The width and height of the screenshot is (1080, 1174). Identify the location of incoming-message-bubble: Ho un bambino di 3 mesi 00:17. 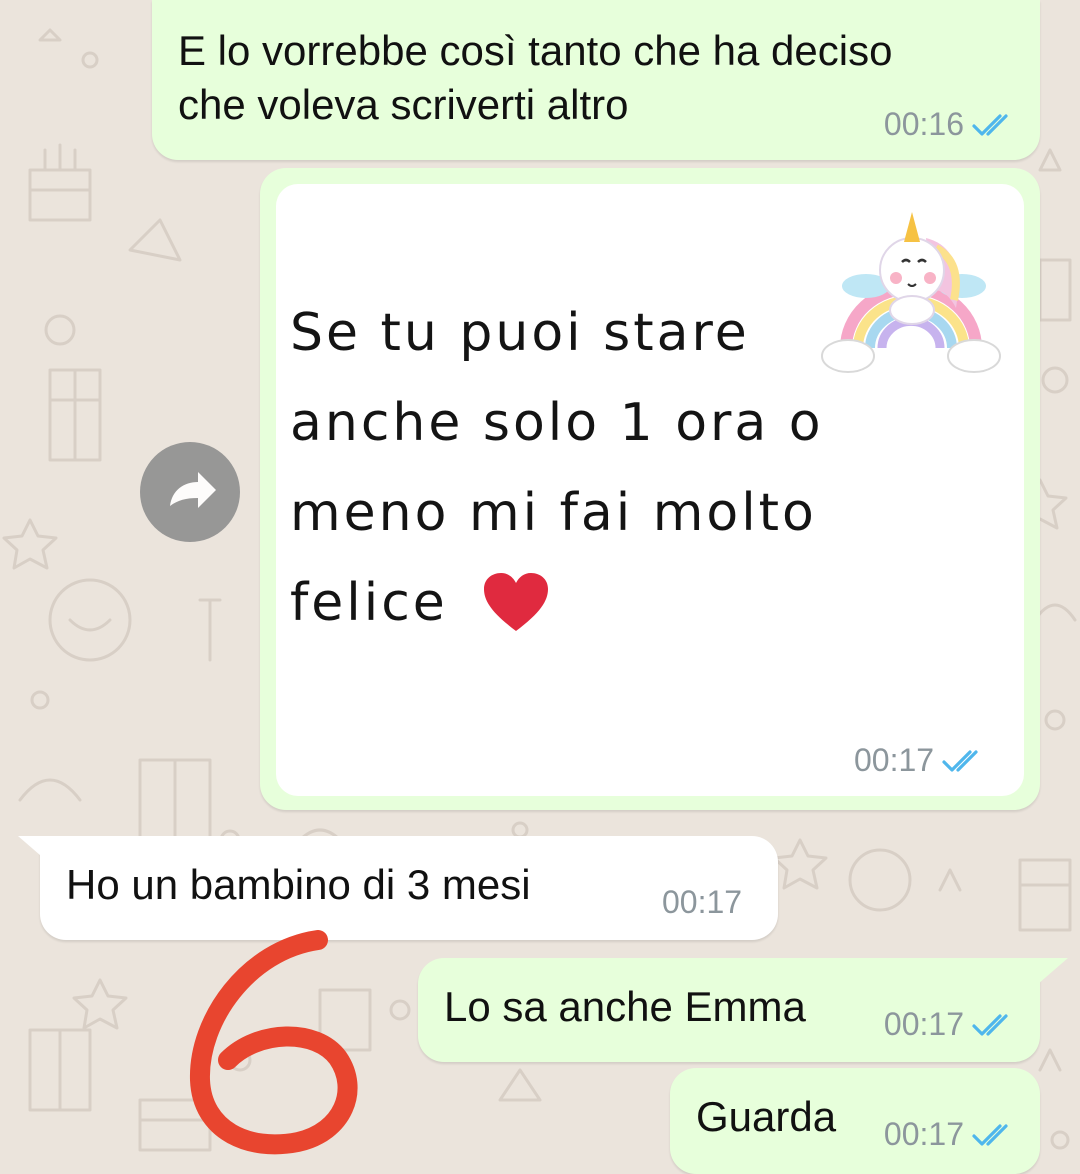
(409, 888).